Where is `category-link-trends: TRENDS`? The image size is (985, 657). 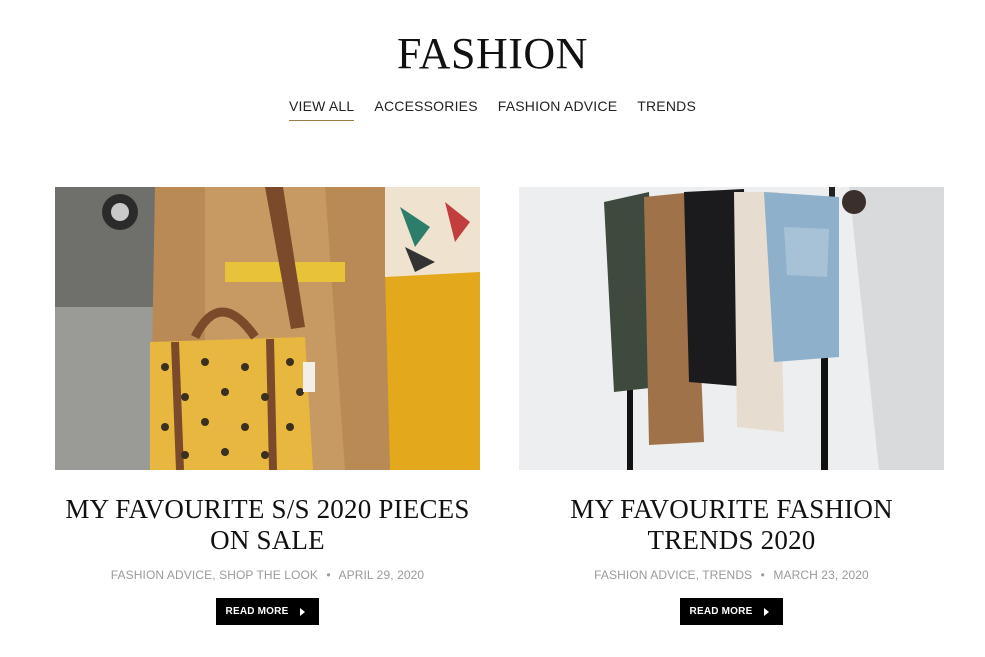
category-link-trends: TRENDS is located at coordinates (727, 575).